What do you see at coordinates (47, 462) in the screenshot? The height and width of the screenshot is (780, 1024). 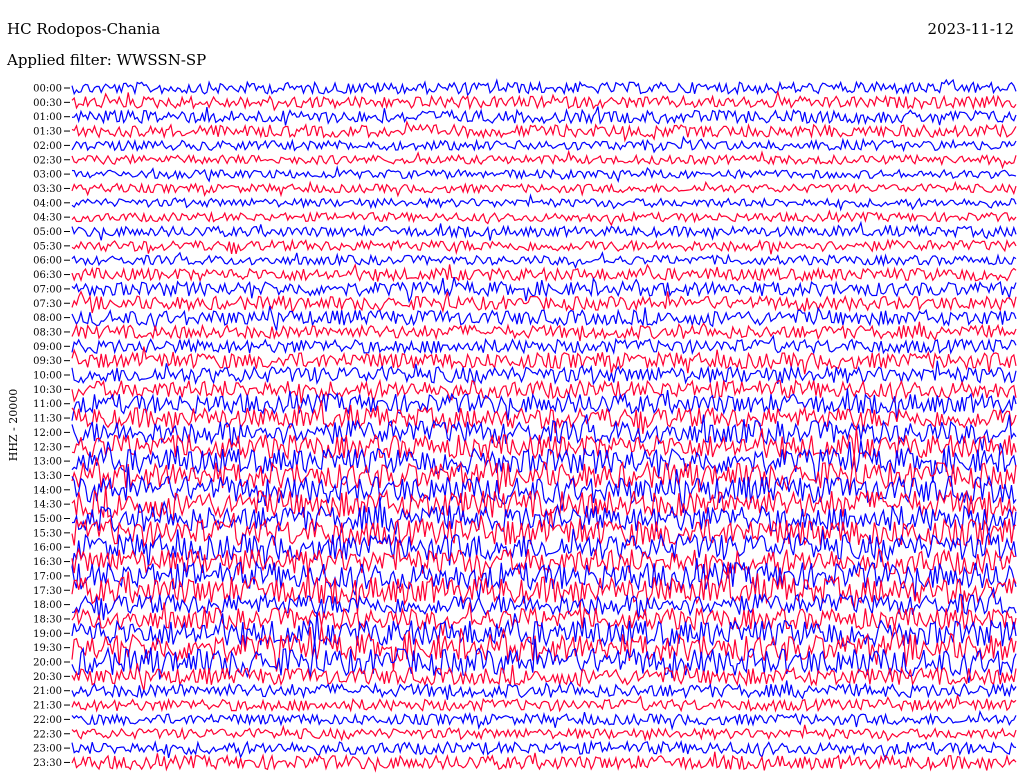 I see `tick-label: 13:00` at bounding box center [47, 462].